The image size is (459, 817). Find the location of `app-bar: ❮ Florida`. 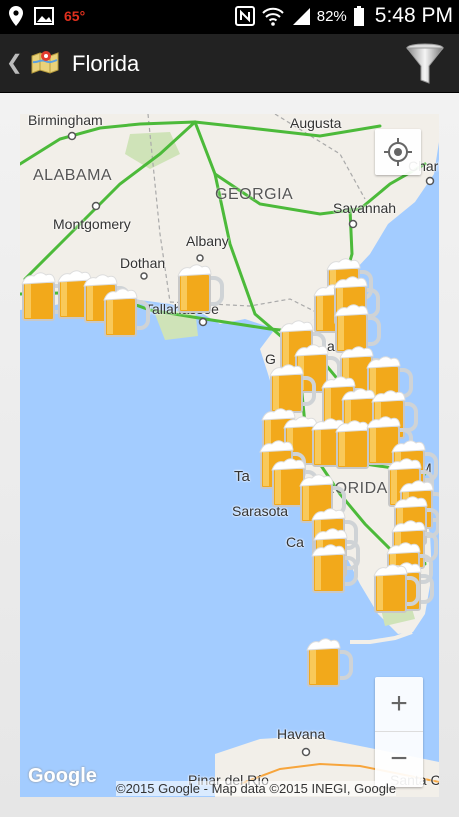

app-bar: ❮ Florida is located at coordinates (229, 63).